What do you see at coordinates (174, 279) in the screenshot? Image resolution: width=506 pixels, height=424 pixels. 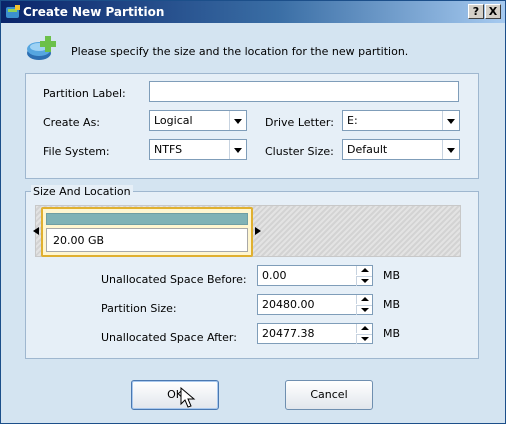 I see `unallocated-before-label: Unallocated Space Before:` at bounding box center [174, 279].